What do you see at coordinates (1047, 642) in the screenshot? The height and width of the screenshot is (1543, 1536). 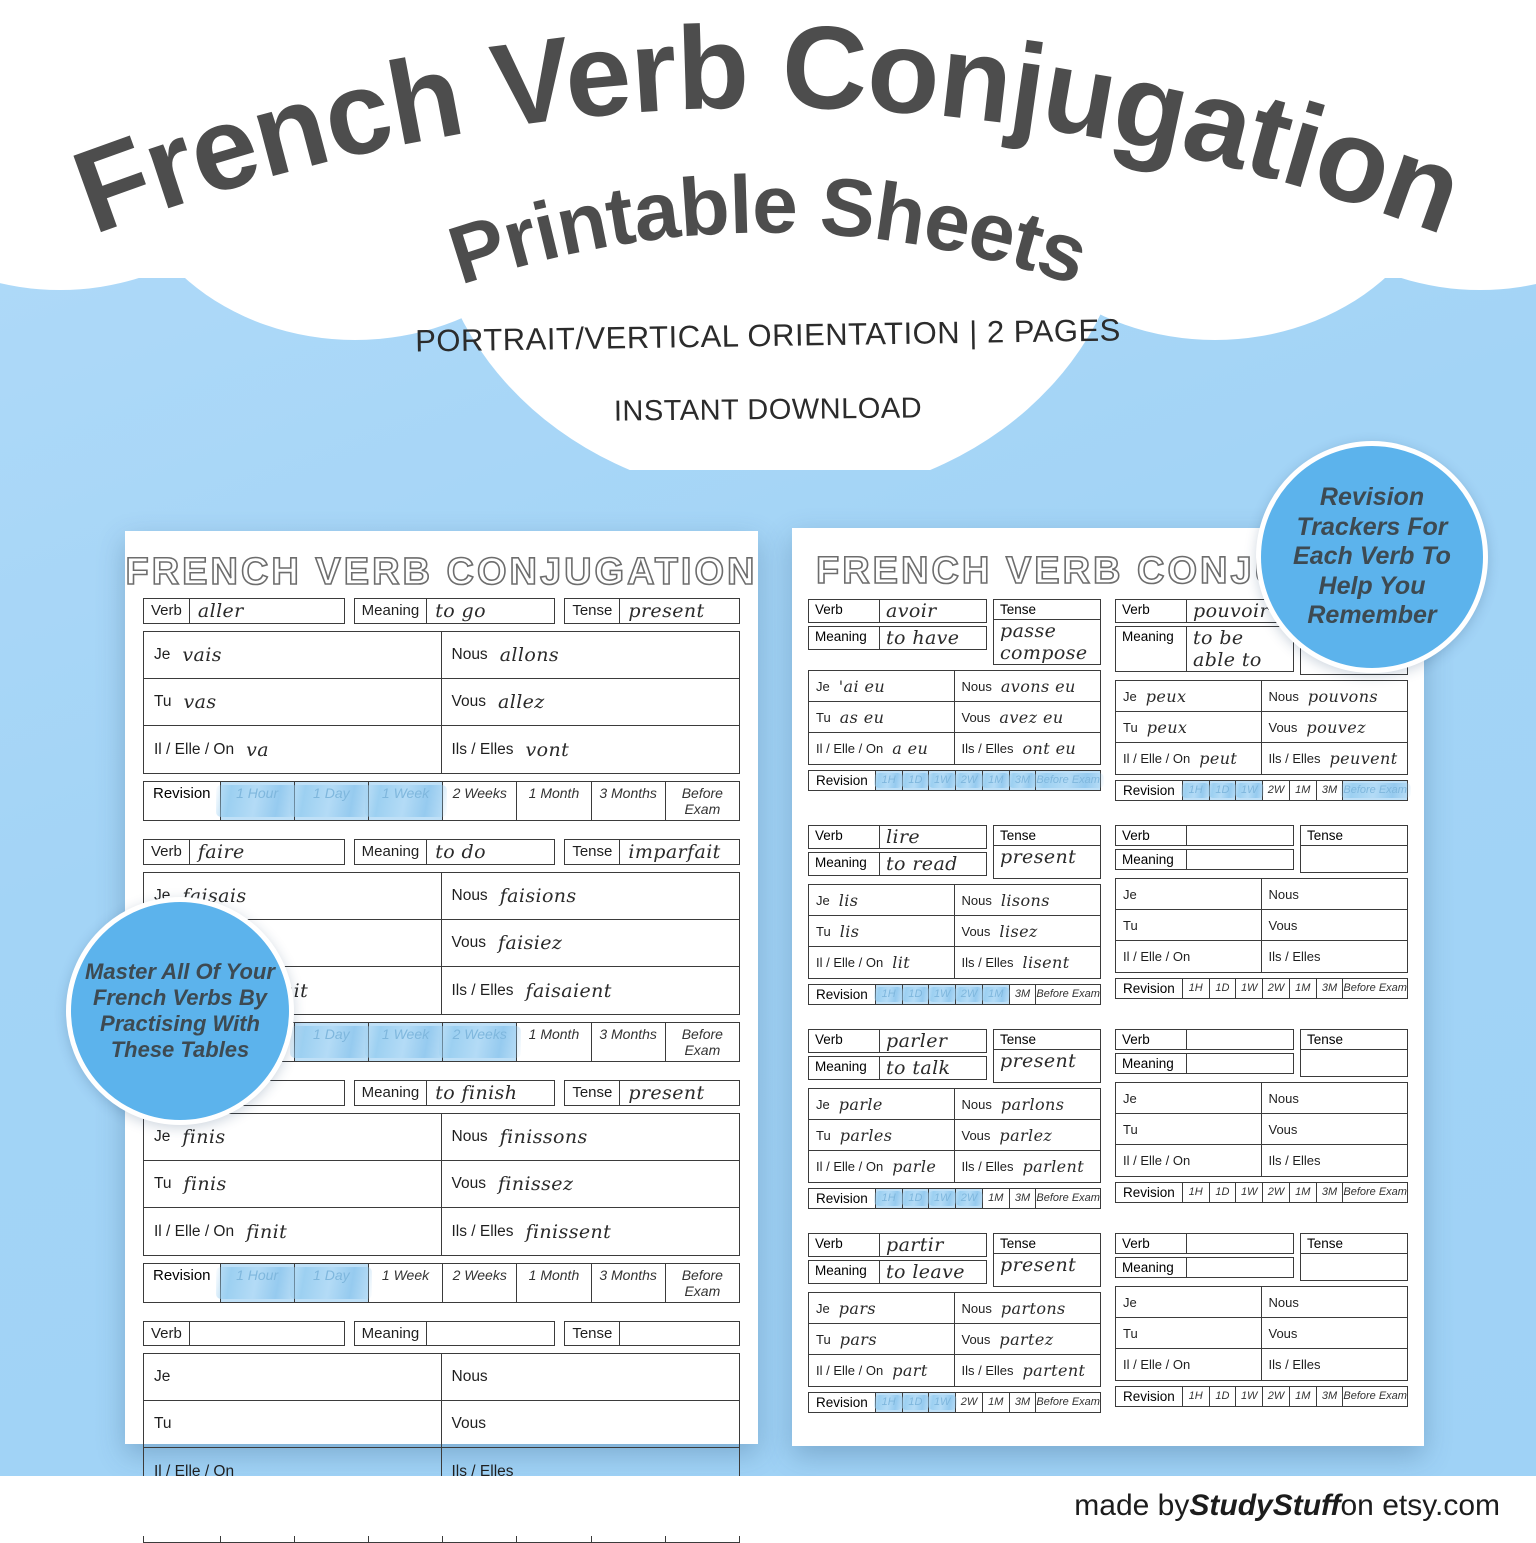 I see `tense-value: passe compose` at bounding box center [1047, 642].